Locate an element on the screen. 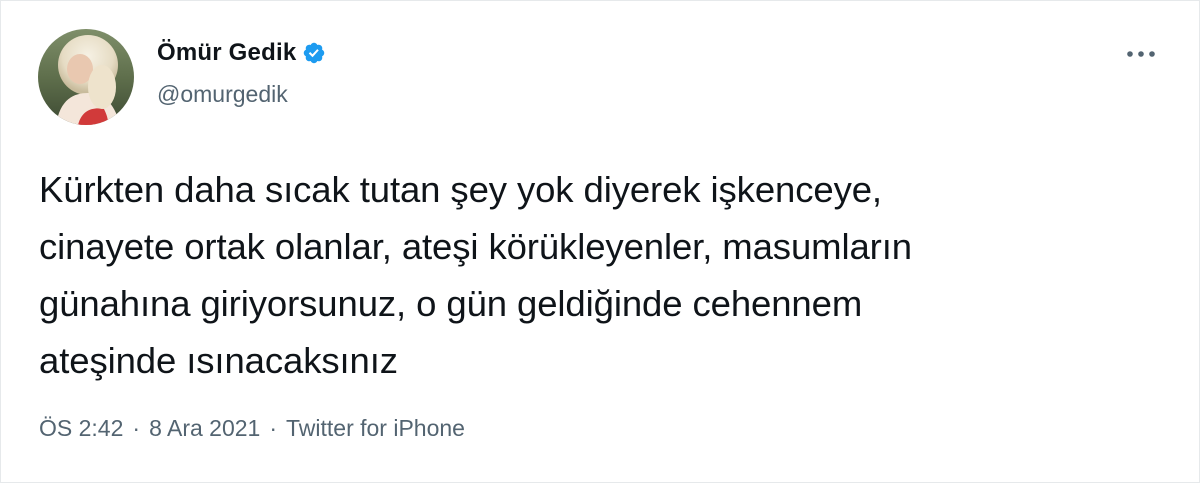 This screenshot has width=1200, height=483. more-options-button is located at coordinates (1141, 54).